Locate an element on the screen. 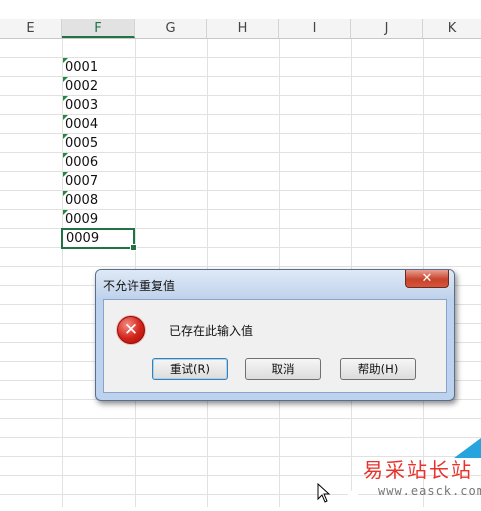 The image size is (481, 511). watermark: 易采站长站 www.easck.com is located at coordinates (408, 472).